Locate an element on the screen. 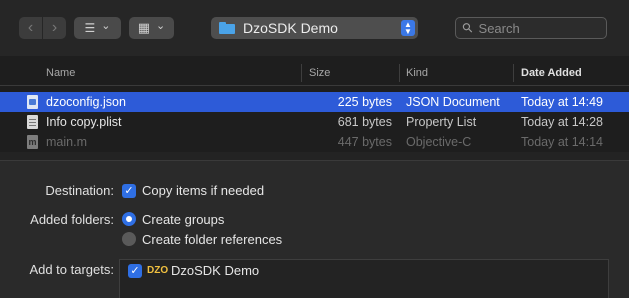 The height and width of the screenshot is (298, 629). file-size: 225 bytes is located at coordinates (364, 102).